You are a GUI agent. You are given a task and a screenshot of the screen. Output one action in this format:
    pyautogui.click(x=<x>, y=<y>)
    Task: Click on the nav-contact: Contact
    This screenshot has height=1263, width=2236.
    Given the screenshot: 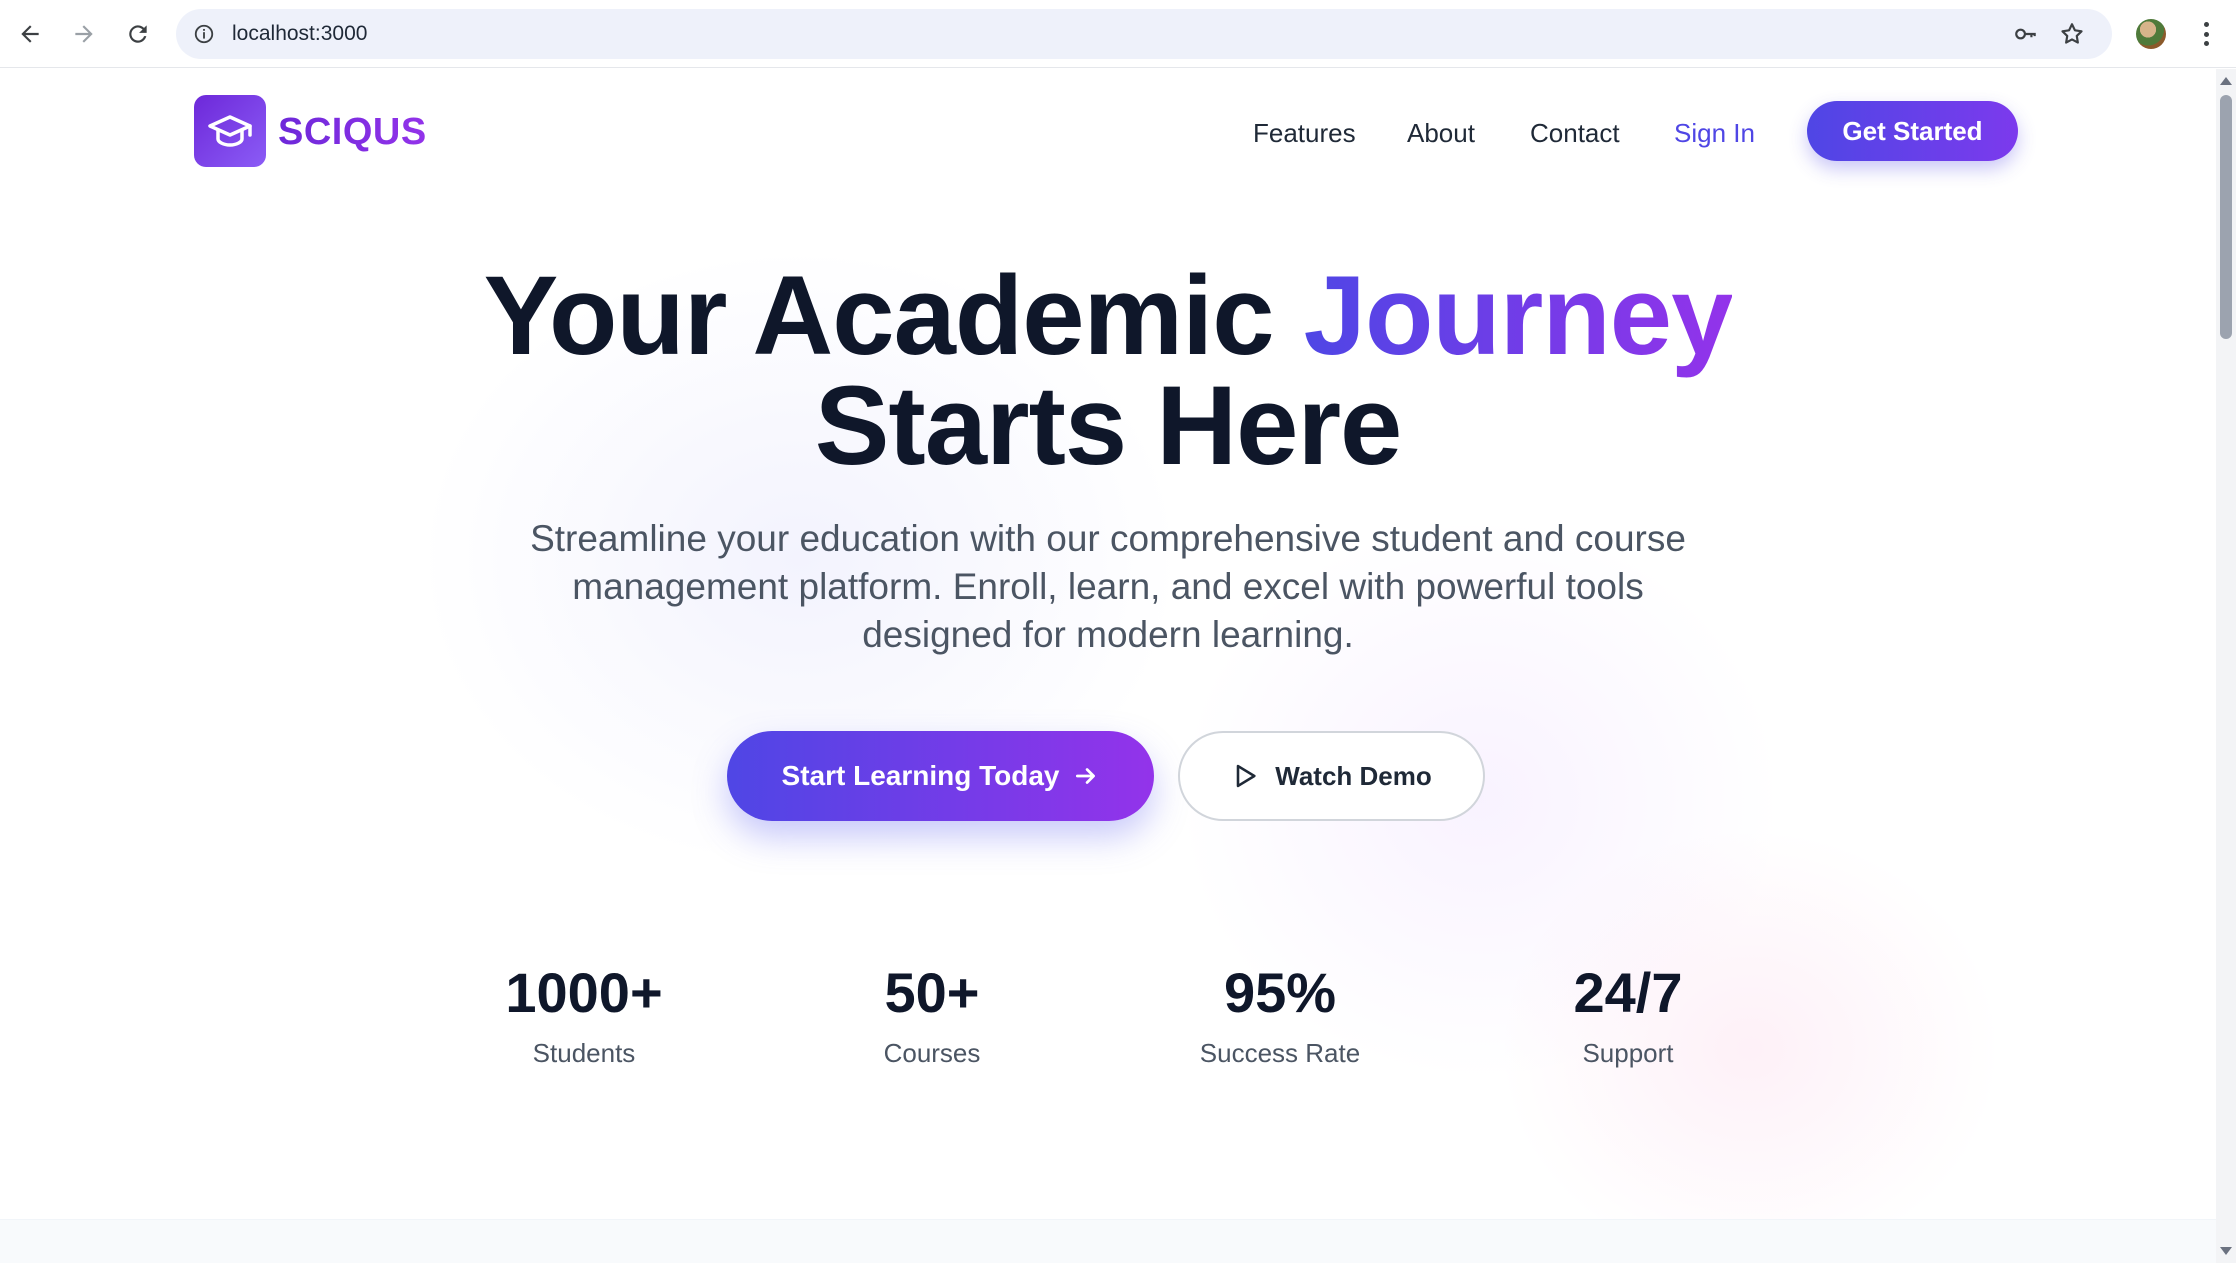 What is the action you would take?
    pyautogui.click(x=1575, y=133)
    